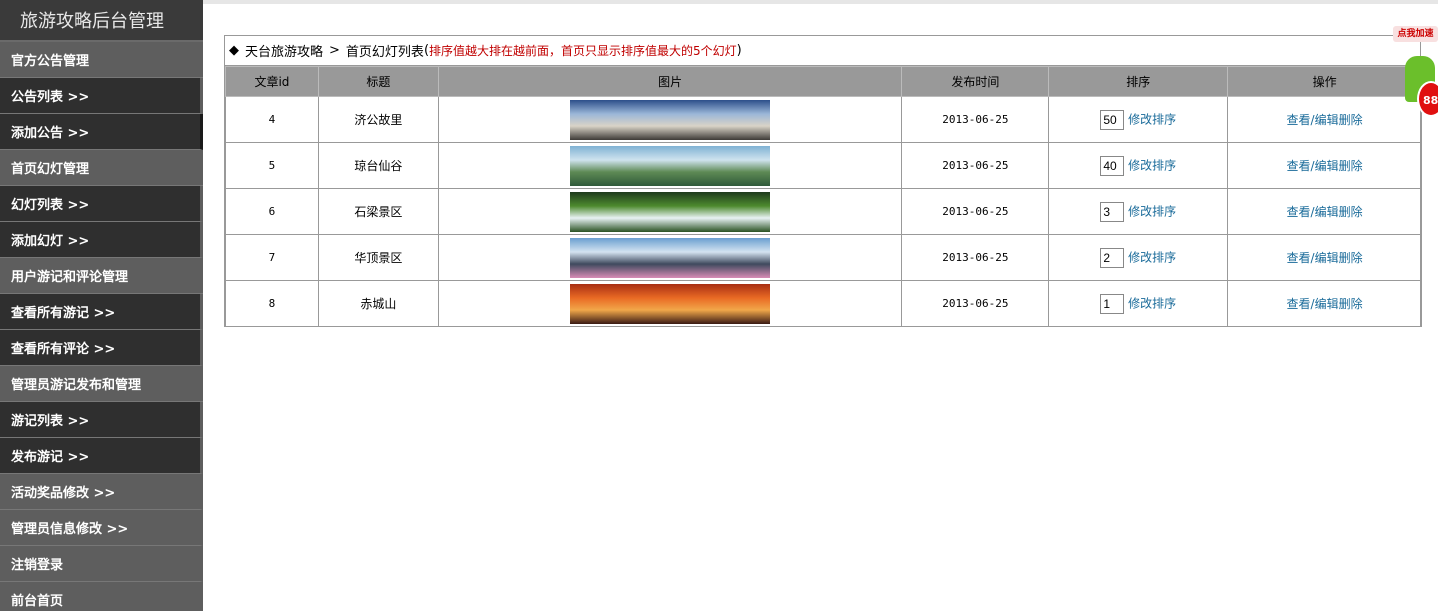  What do you see at coordinates (101, 420) in the screenshot?
I see `sidebar-item-travelogue-list: 游记列表 >>` at bounding box center [101, 420].